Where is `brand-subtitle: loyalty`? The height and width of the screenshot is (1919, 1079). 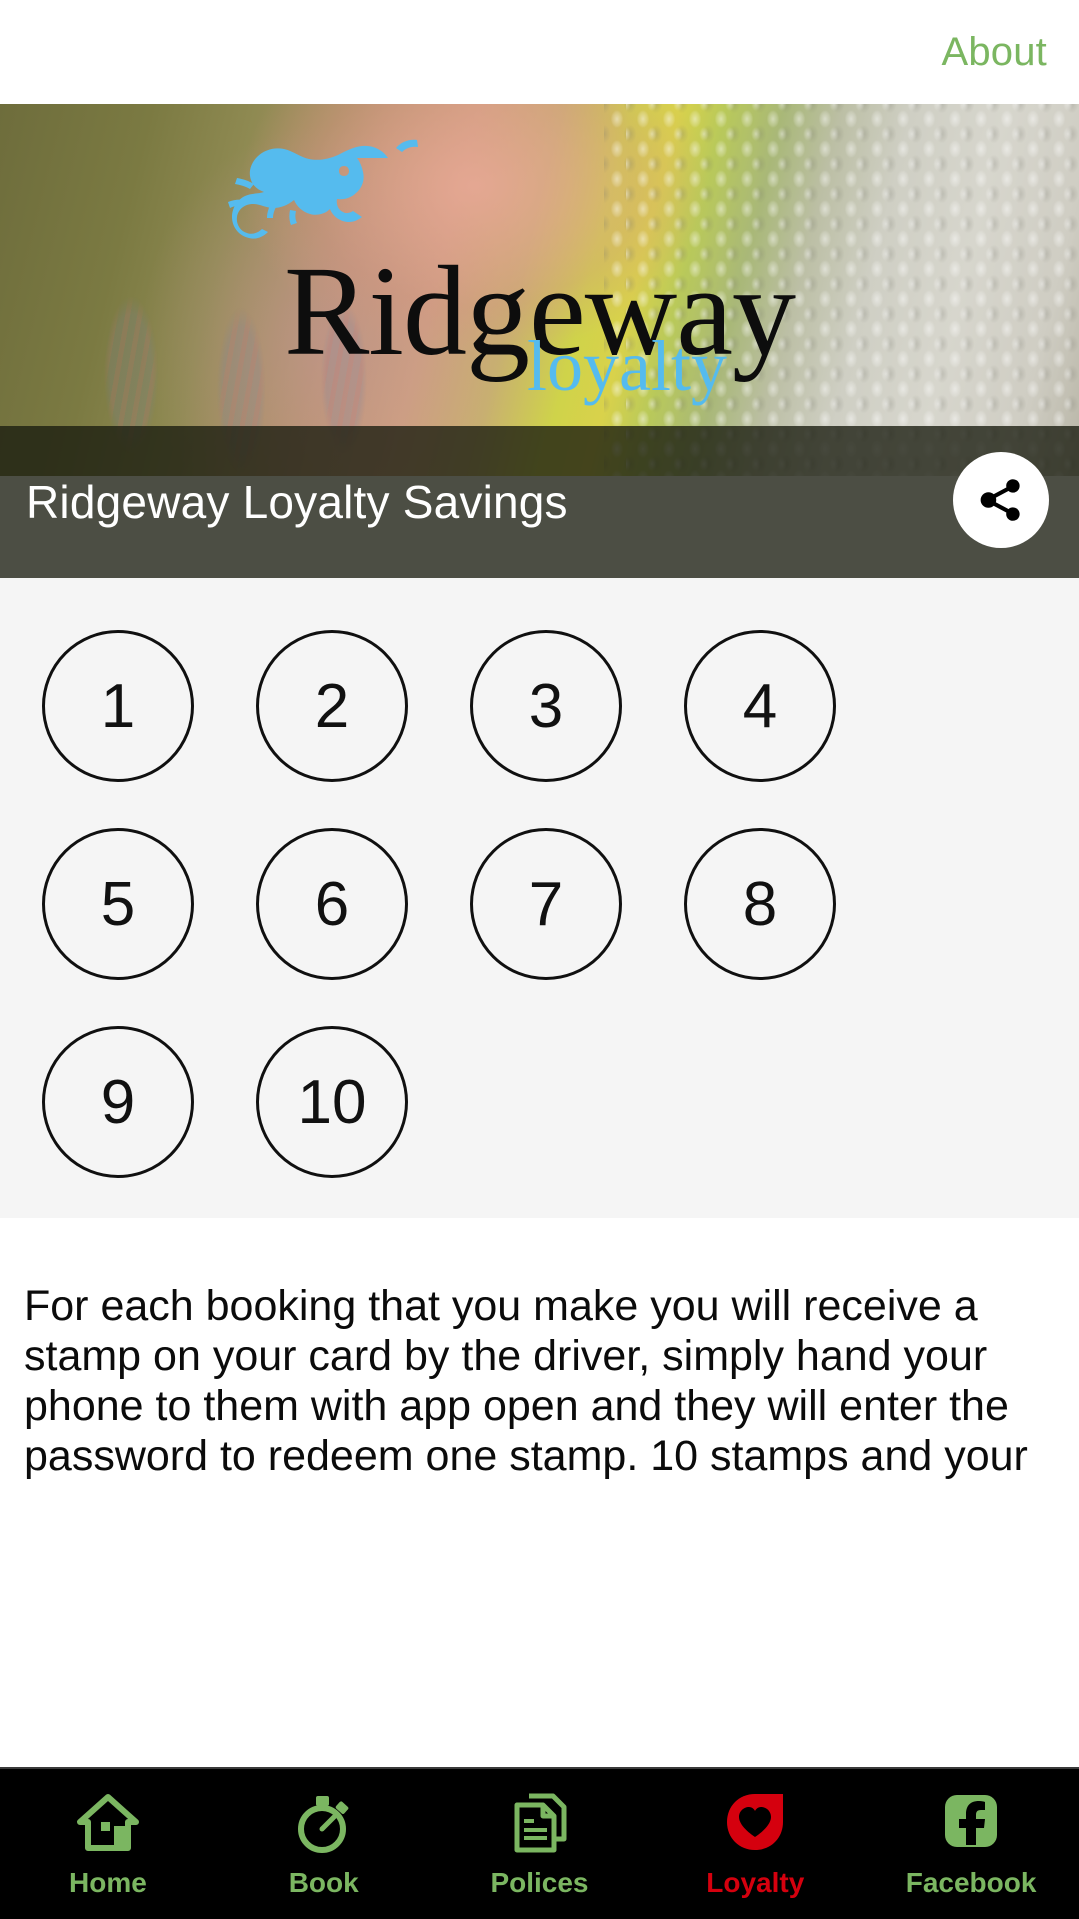 brand-subtitle: loyalty is located at coordinates (627, 366).